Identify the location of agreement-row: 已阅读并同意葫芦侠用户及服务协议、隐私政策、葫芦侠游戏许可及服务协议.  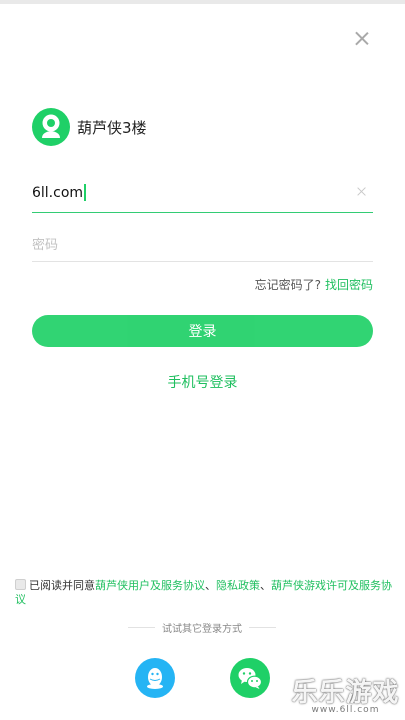
(205, 593).